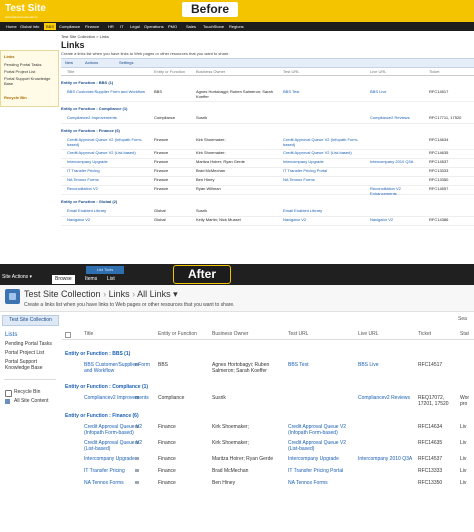 The height and width of the screenshot is (532, 474). What do you see at coordinates (91, 279) in the screenshot?
I see `tab-items: Items` at bounding box center [91, 279].